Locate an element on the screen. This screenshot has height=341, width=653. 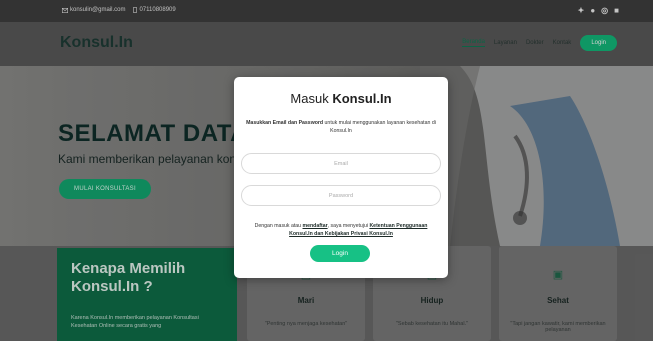
modal-login-button: Login is located at coordinates (340, 253).